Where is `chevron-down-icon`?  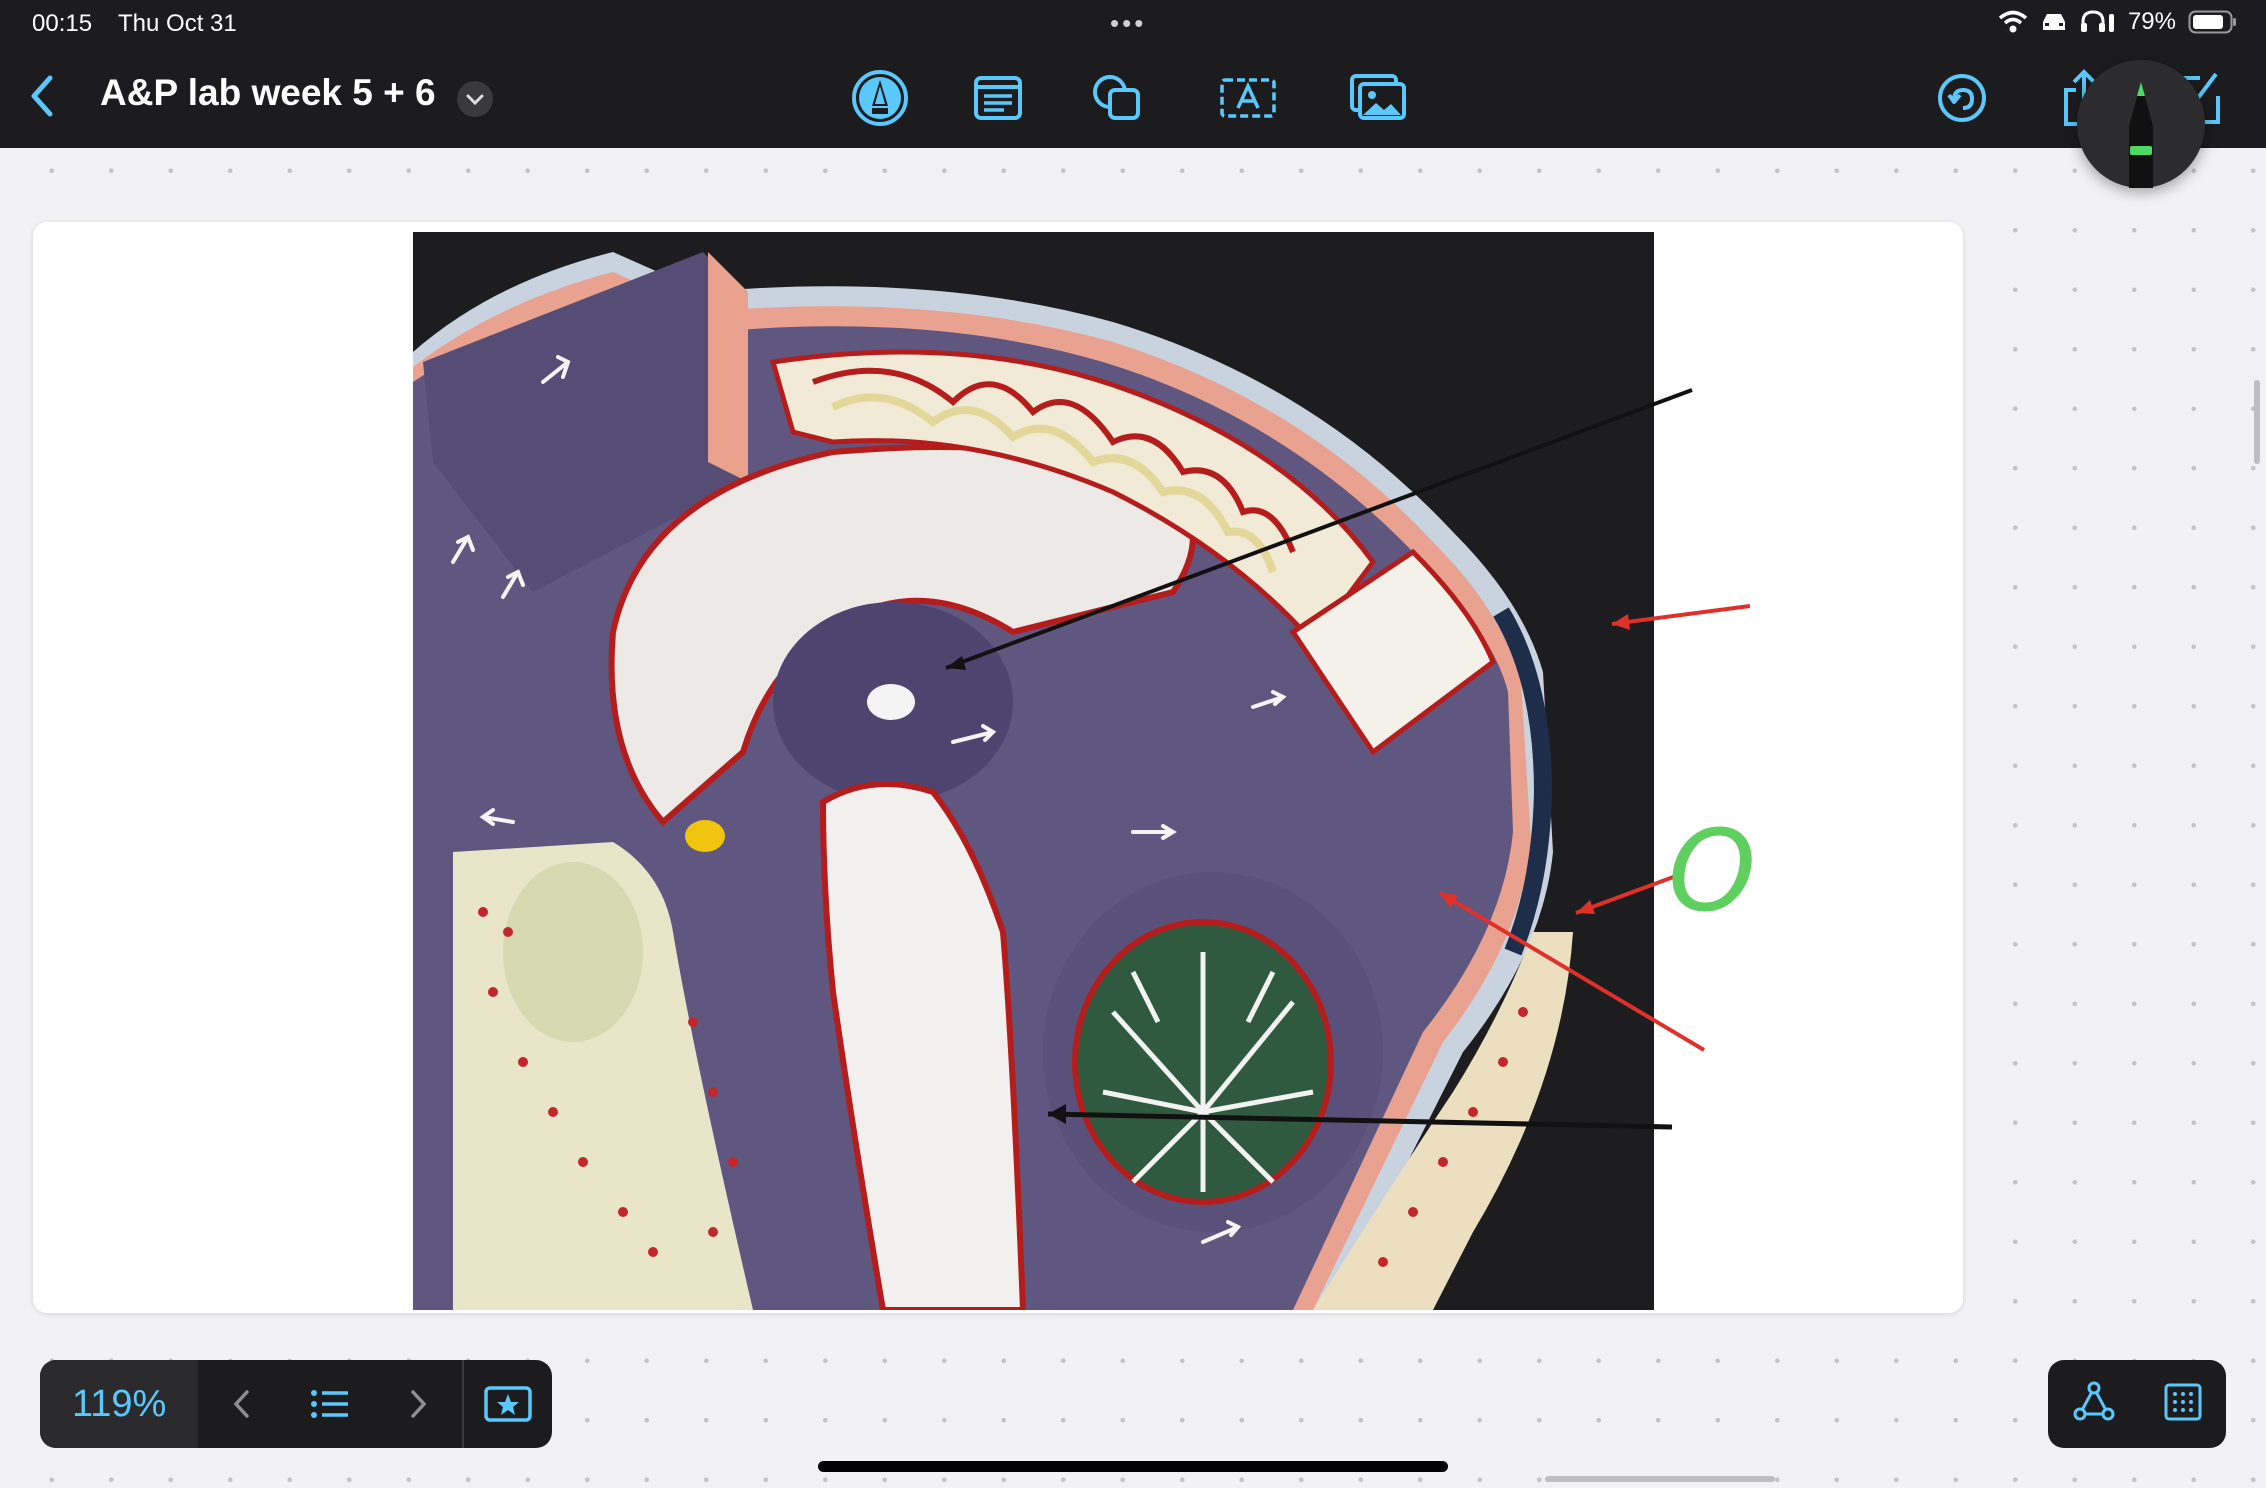 chevron-down-icon is located at coordinates (475, 100).